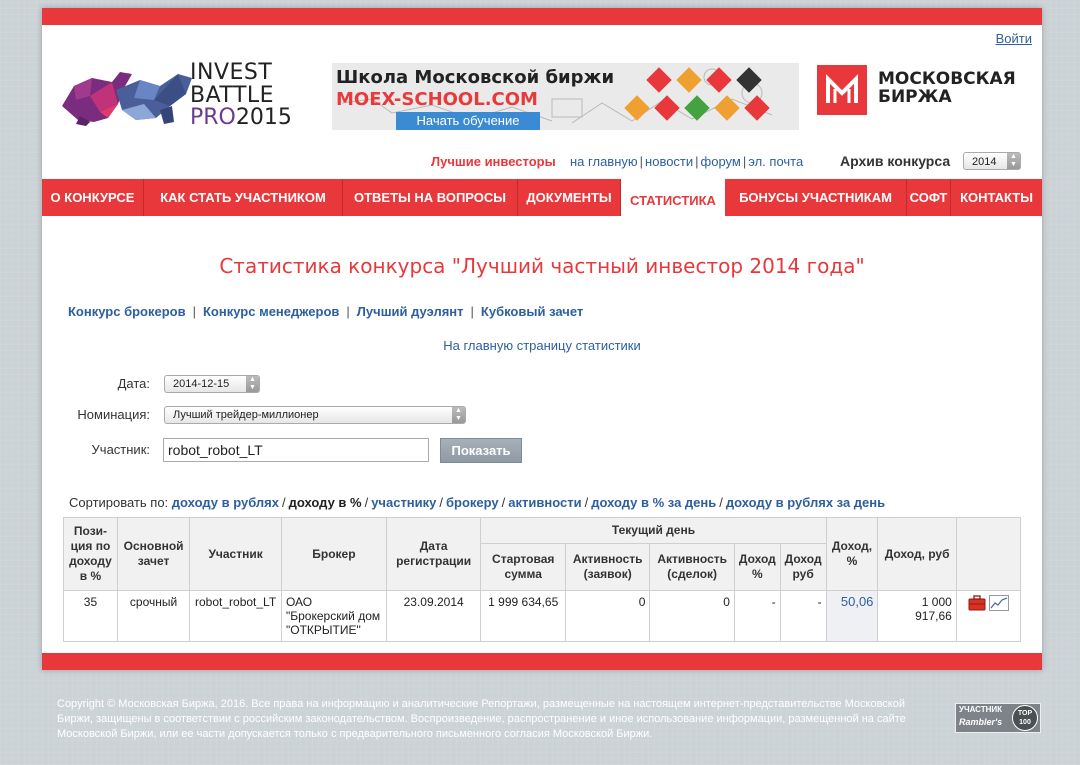 This screenshot has height=765, width=1080. What do you see at coordinates (653, 530) in the screenshot?
I see `col-current-day: Текущий день` at bounding box center [653, 530].